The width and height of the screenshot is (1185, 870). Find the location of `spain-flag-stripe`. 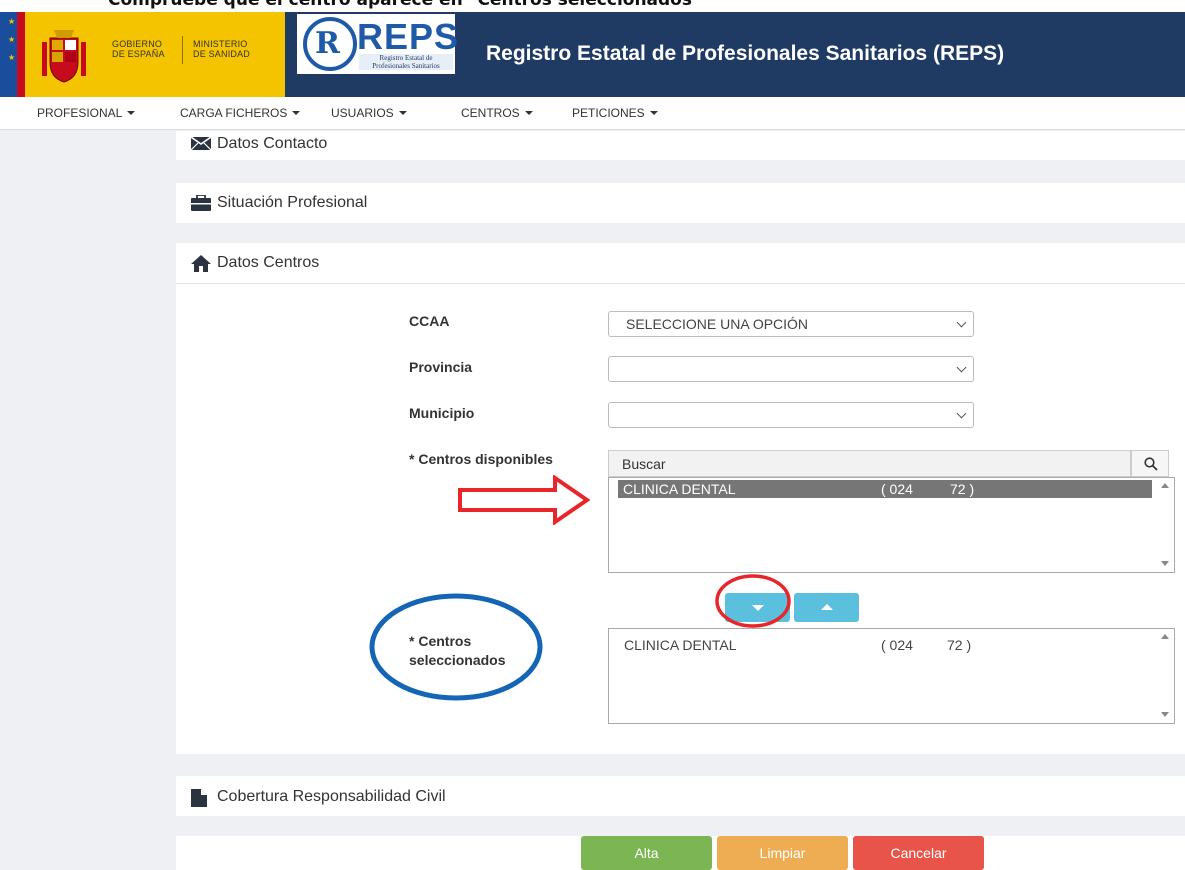

spain-flag-stripe is located at coordinates (21, 54).